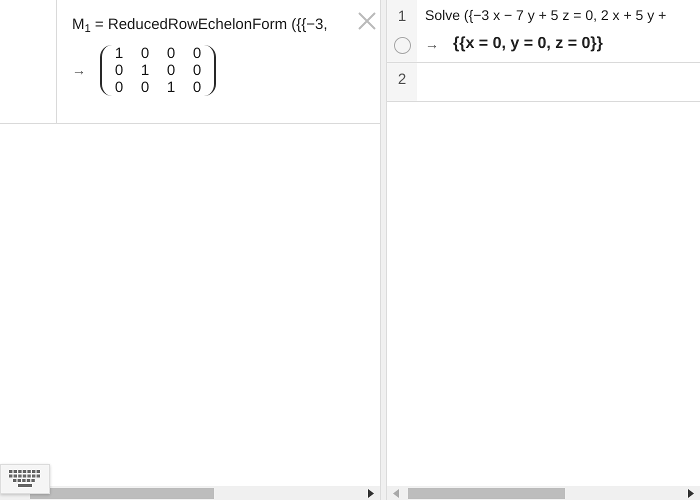  Describe the element at coordinates (402, 80) in the screenshot. I see `row-number: 2` at that location.